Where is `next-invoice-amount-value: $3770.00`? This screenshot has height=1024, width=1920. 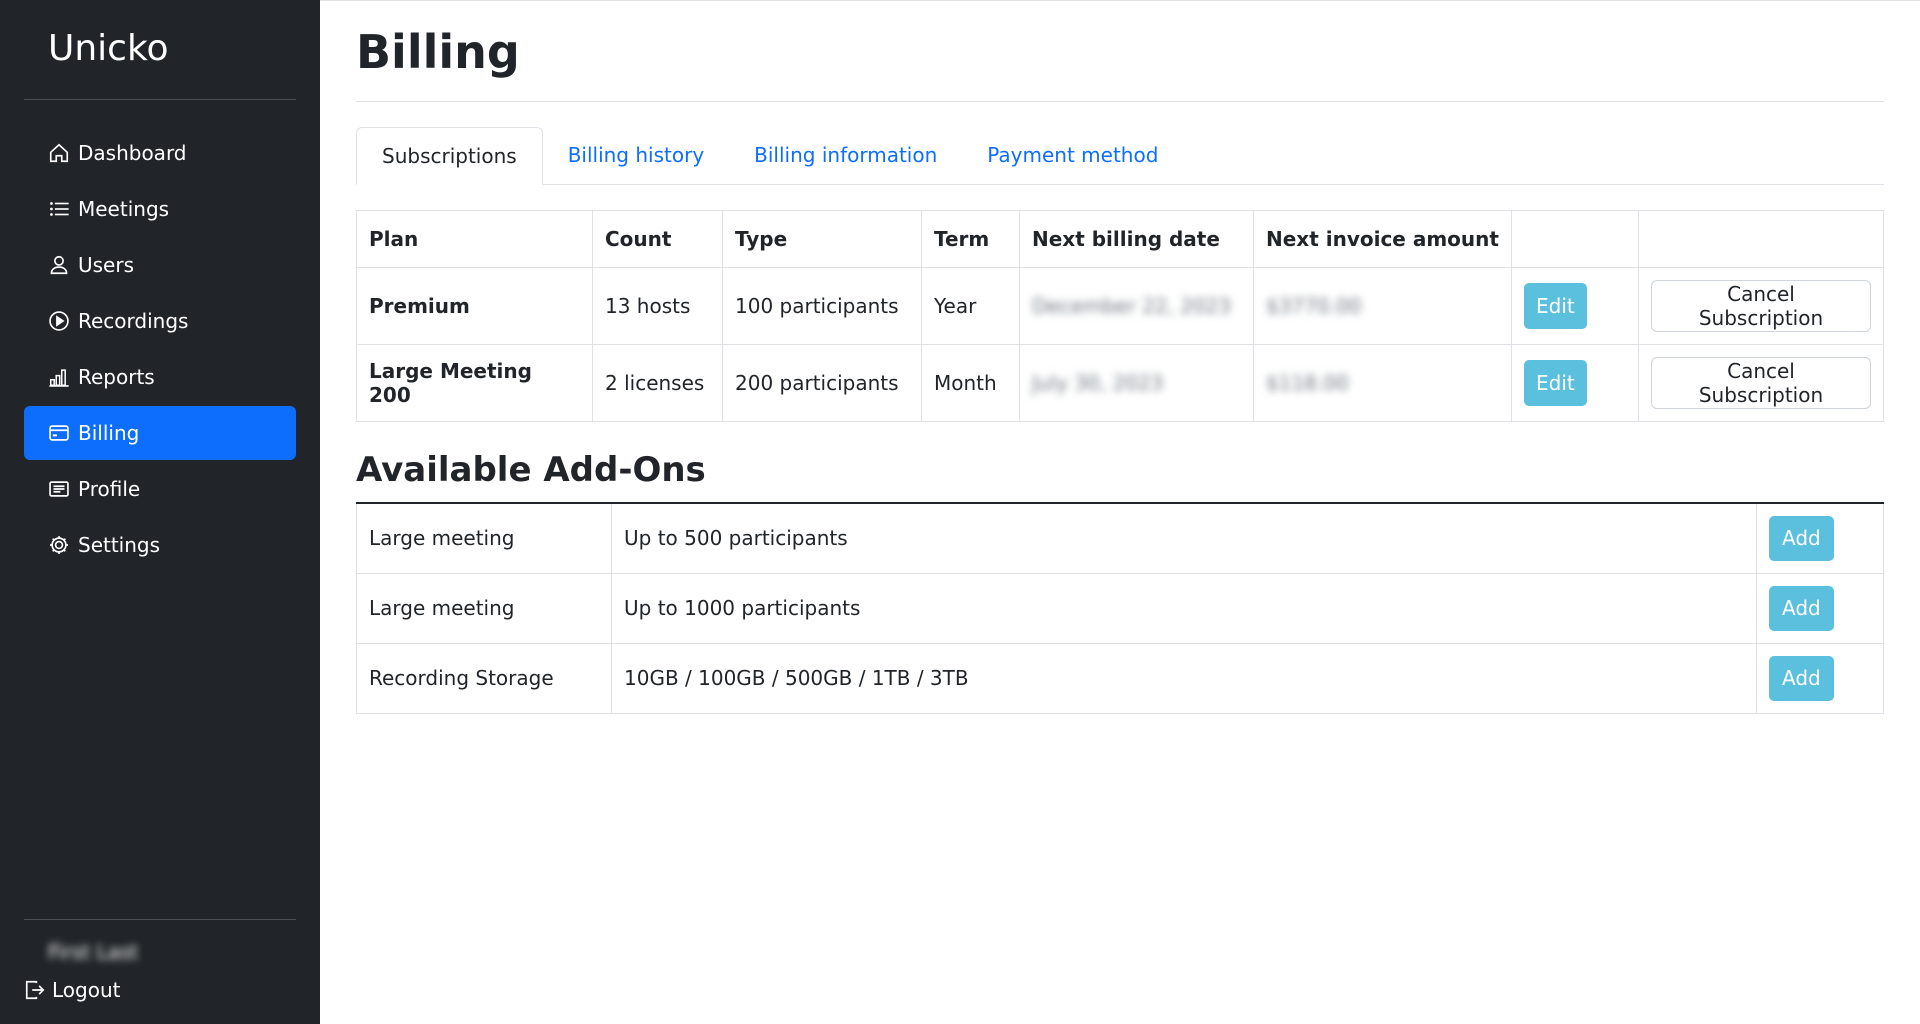 next-invoice-amount-value: $3770.00 is located at coordinates (1314, 306).